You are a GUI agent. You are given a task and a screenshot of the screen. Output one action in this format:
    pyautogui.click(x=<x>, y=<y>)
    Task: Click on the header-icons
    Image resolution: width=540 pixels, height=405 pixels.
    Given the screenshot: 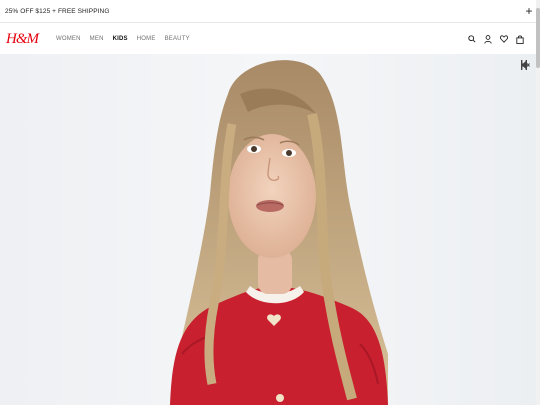 What is the action you would take?
    pyautogui.click(x=495, y=39)
    